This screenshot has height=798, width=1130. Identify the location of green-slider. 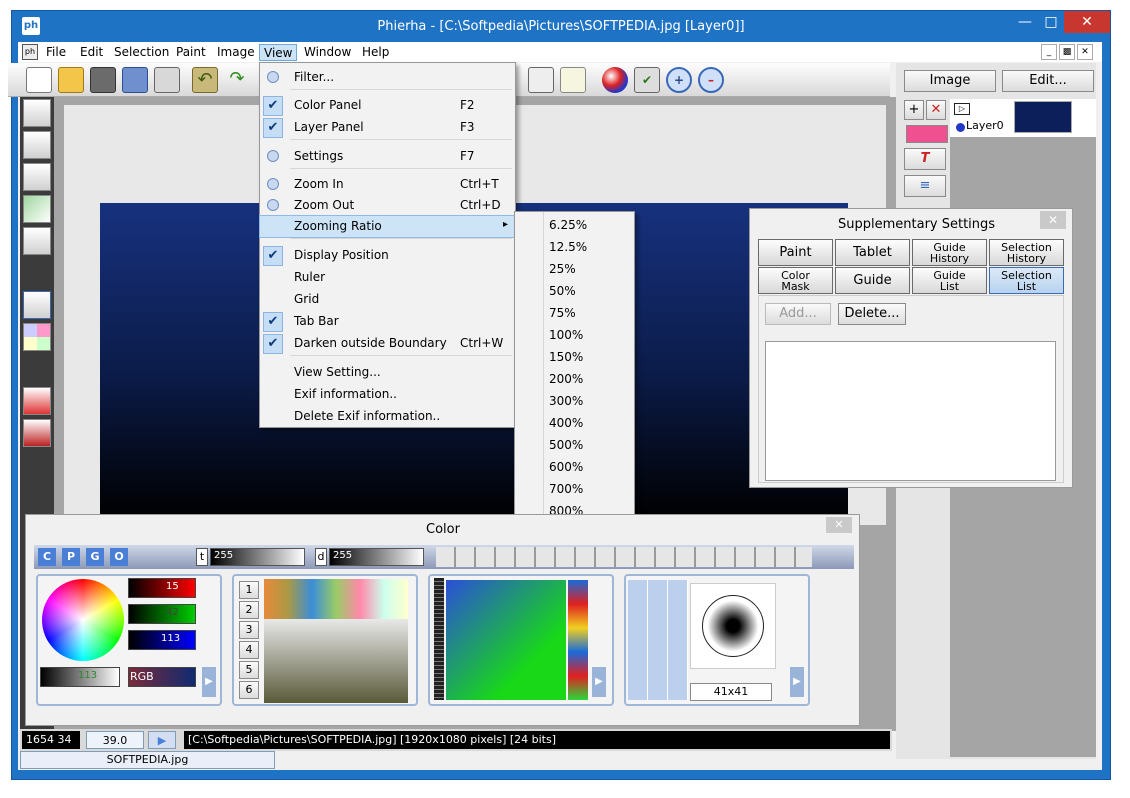
(162, 614).